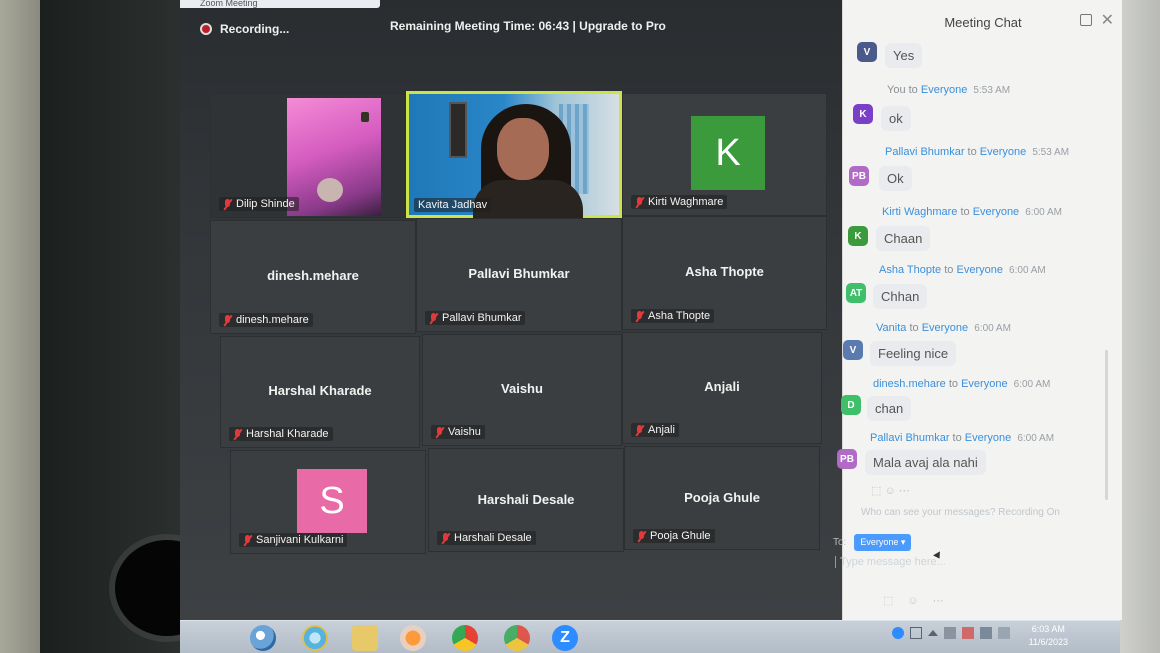 Image resolution: width=1160 pixels, height=653 pixels. Describe the element at coordinates (413, 638) in the screenshot. I see `media-player-icon` at that location.